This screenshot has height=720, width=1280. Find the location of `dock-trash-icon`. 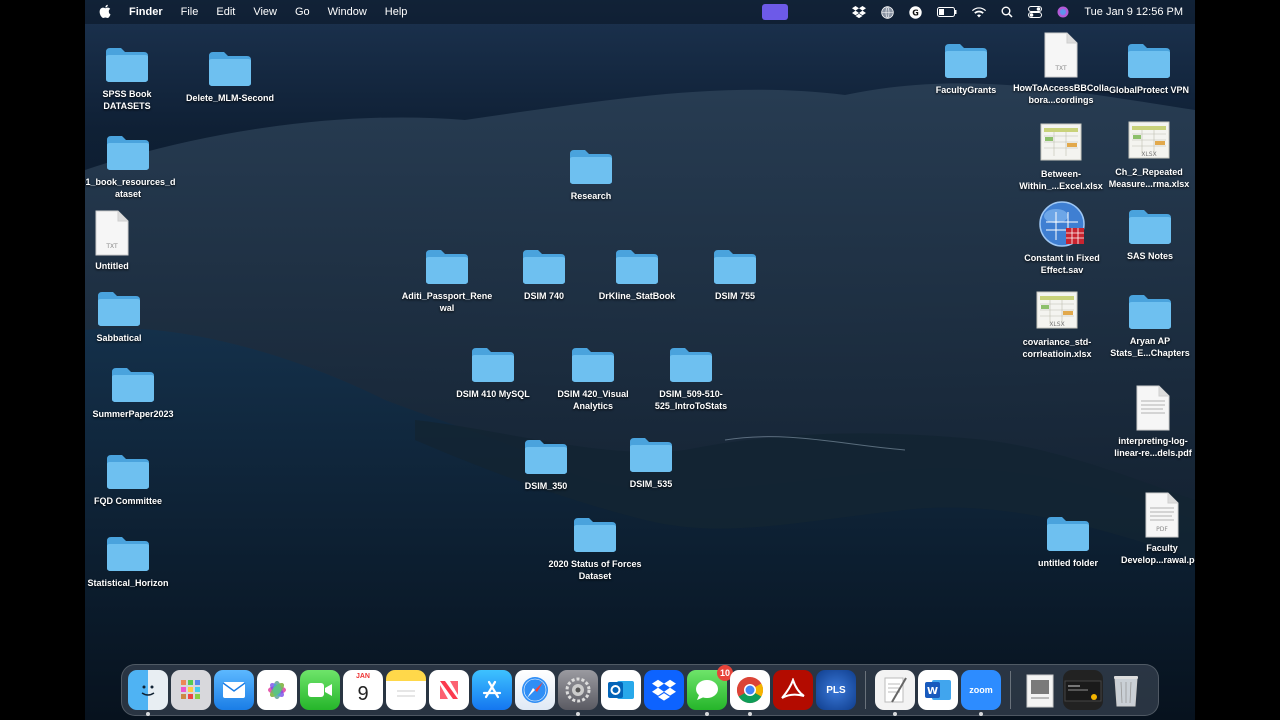

dock-trash-icon is located at coordinates (1126, 690).